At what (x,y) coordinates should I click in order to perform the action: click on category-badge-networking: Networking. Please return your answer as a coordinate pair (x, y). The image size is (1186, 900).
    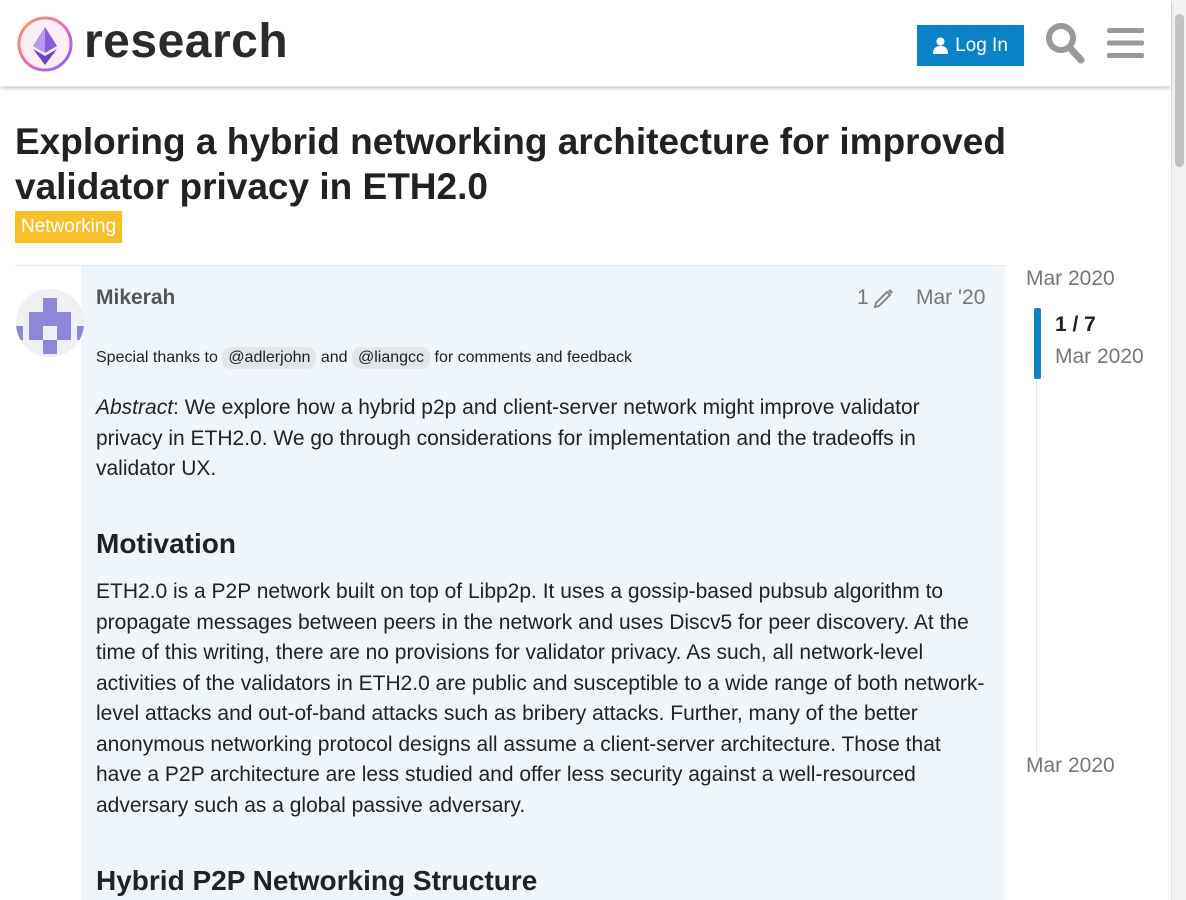
    Looking at the image, I should click on (69, 227).